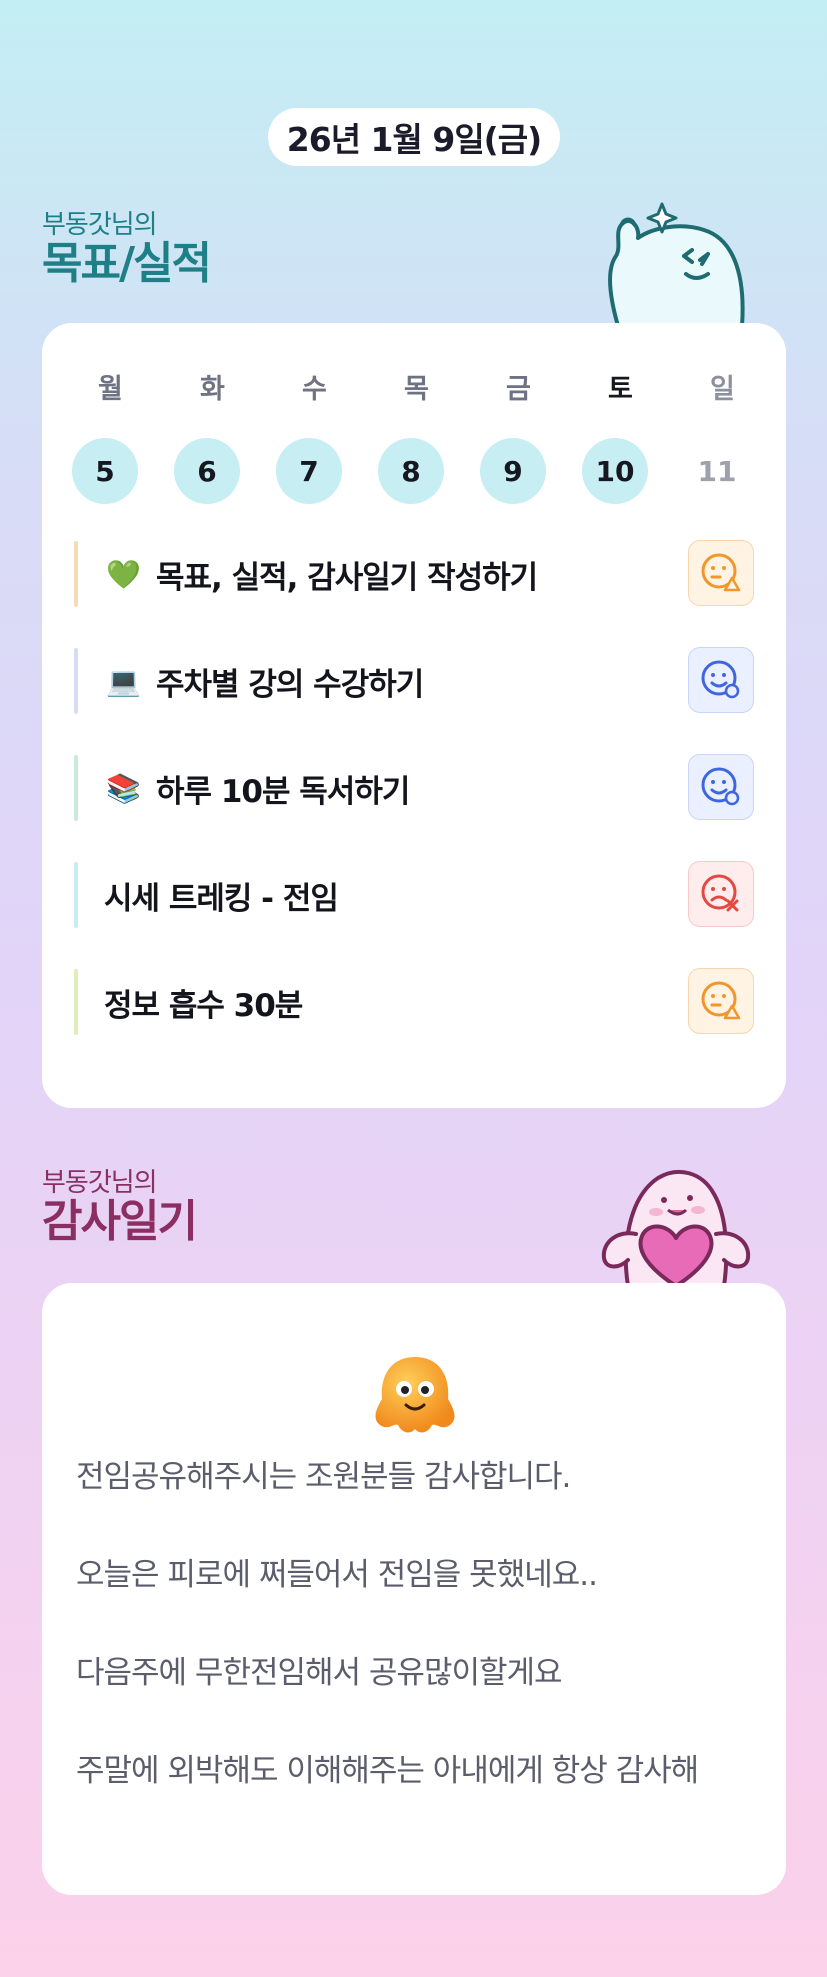 This screenshot has height=1977, width=827. Describe the element at coordinates (411, 471) in the screenshot. I see `day-8: 8` at that location.